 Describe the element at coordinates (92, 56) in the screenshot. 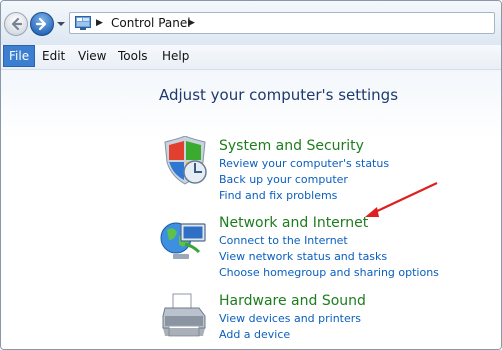

I see `menu-view: View` at that location.